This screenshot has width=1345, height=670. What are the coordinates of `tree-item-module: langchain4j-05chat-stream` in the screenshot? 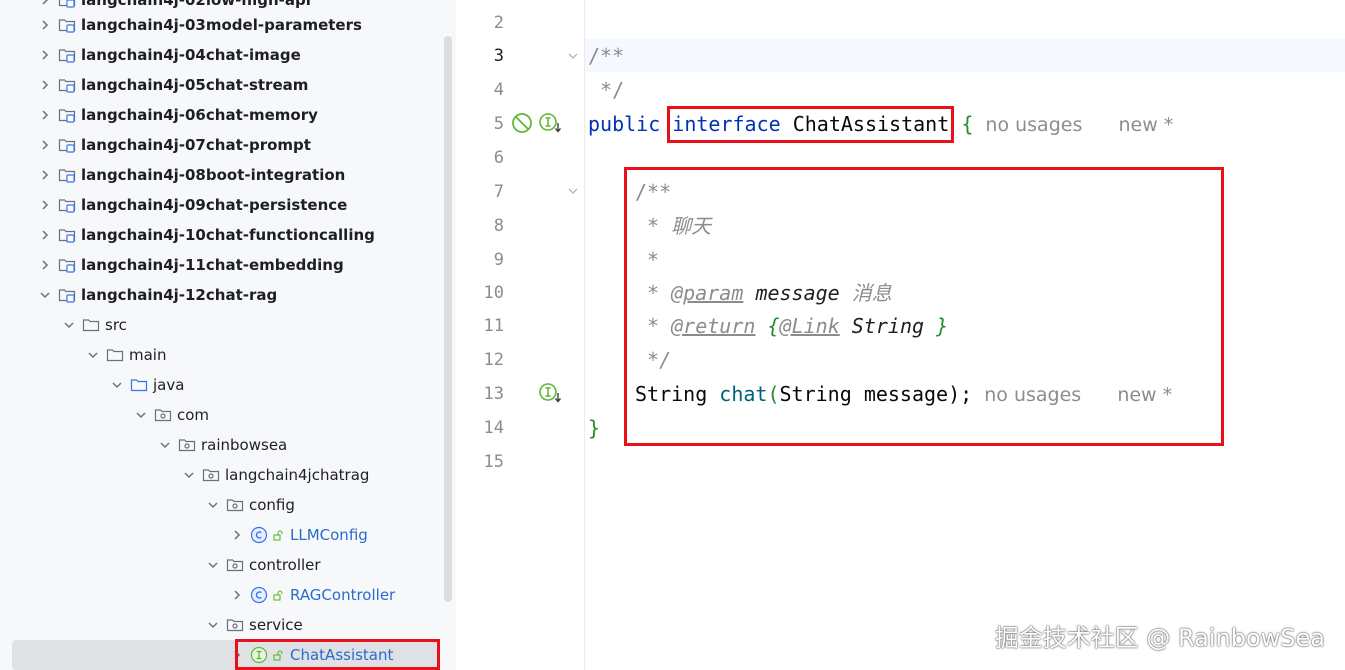 It's located at (220, 85).